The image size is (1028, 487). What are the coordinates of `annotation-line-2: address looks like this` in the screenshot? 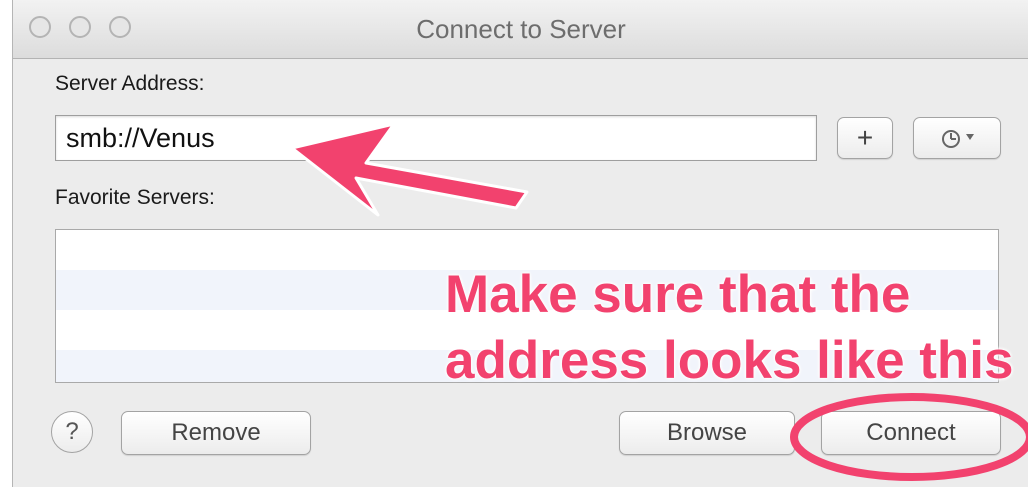 It's located at (729, 360).